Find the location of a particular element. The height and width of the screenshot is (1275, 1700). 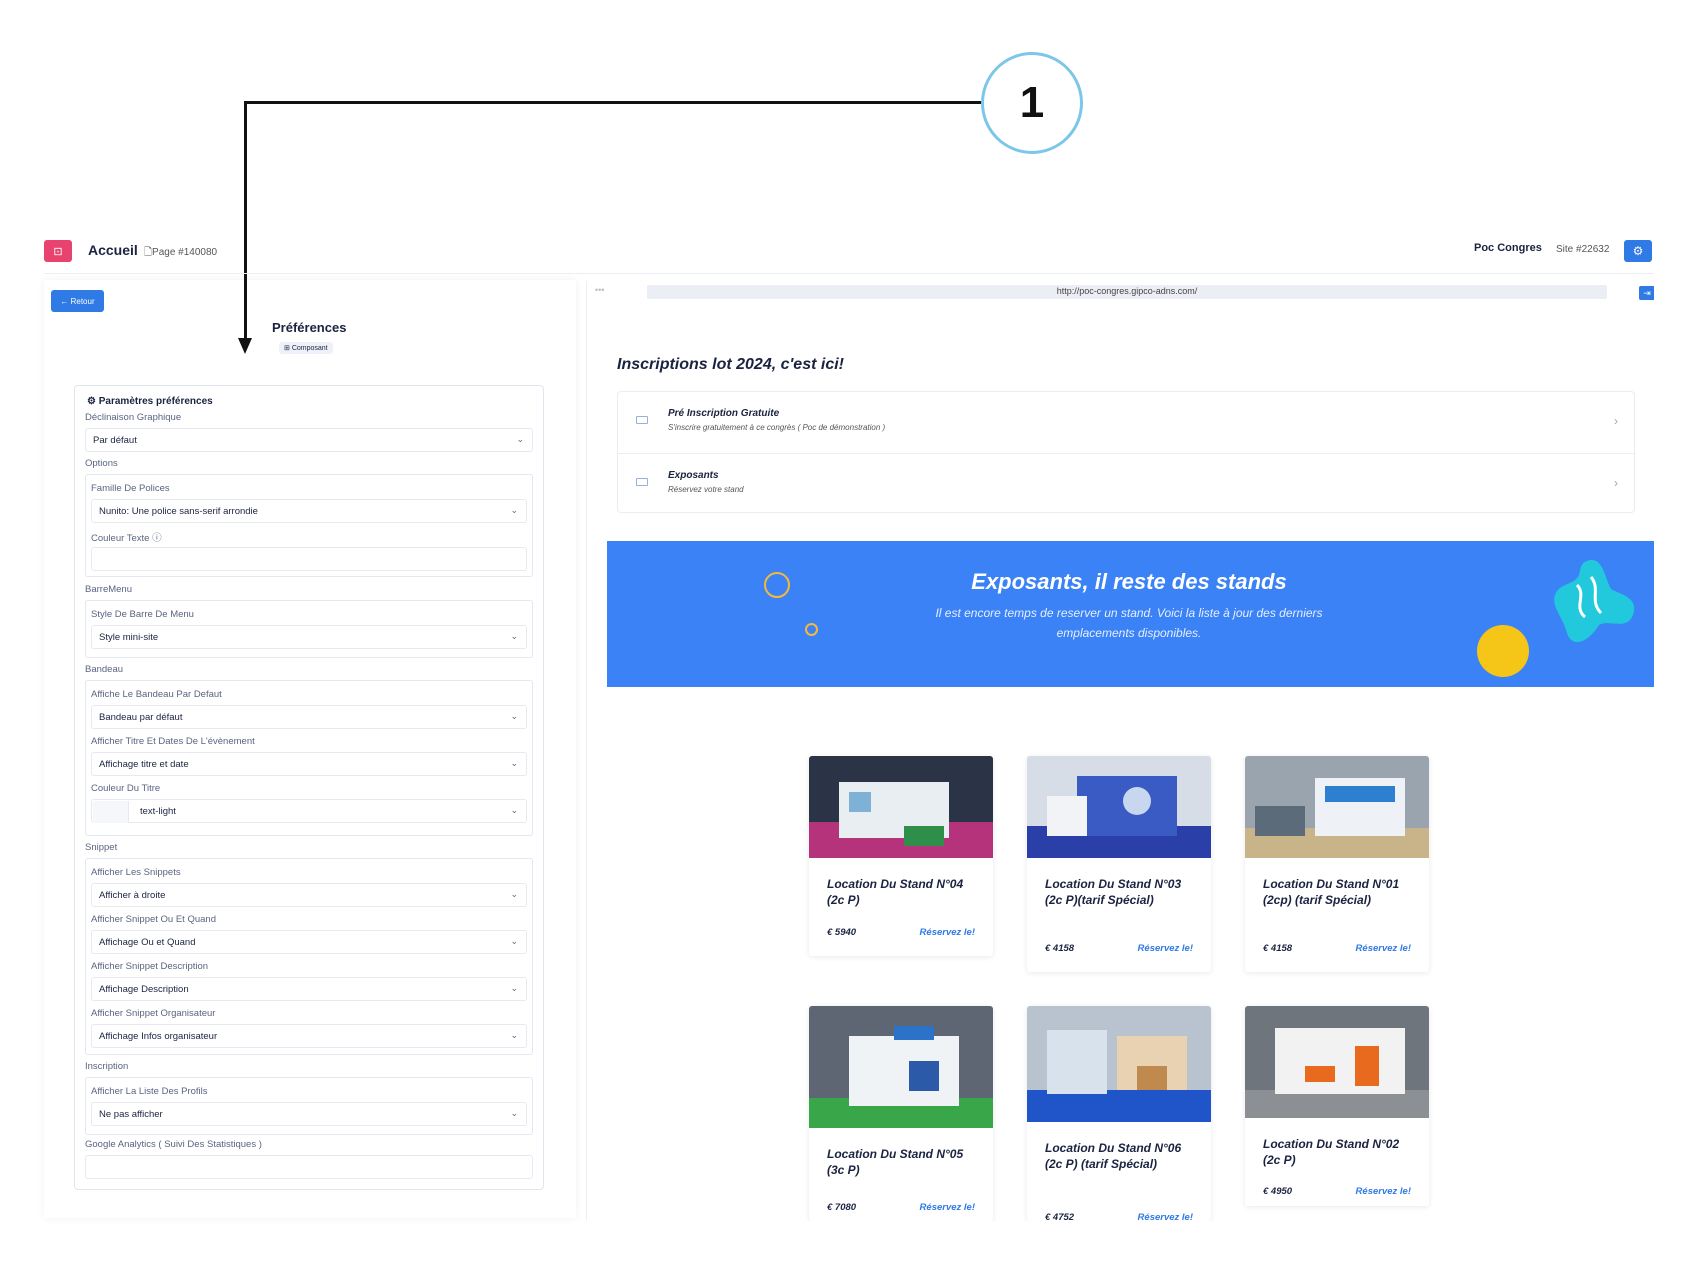

bandeau-default-value: Bandeau par défaut is located at coordinates (141, 717).